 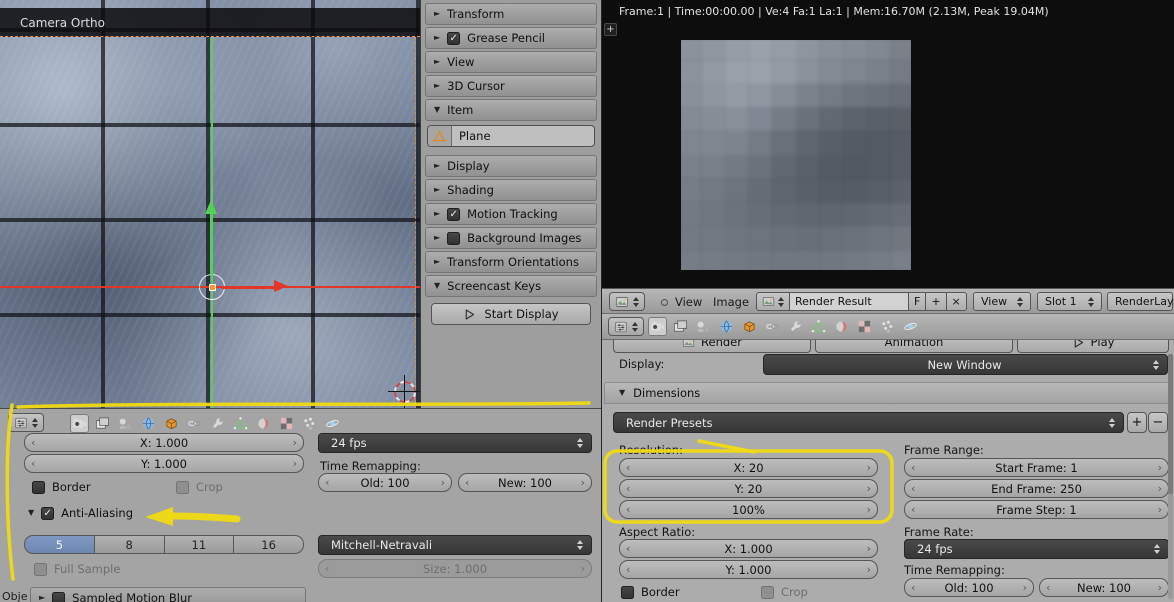 I want to click on image-browse-button, so click(x=773, y=301).